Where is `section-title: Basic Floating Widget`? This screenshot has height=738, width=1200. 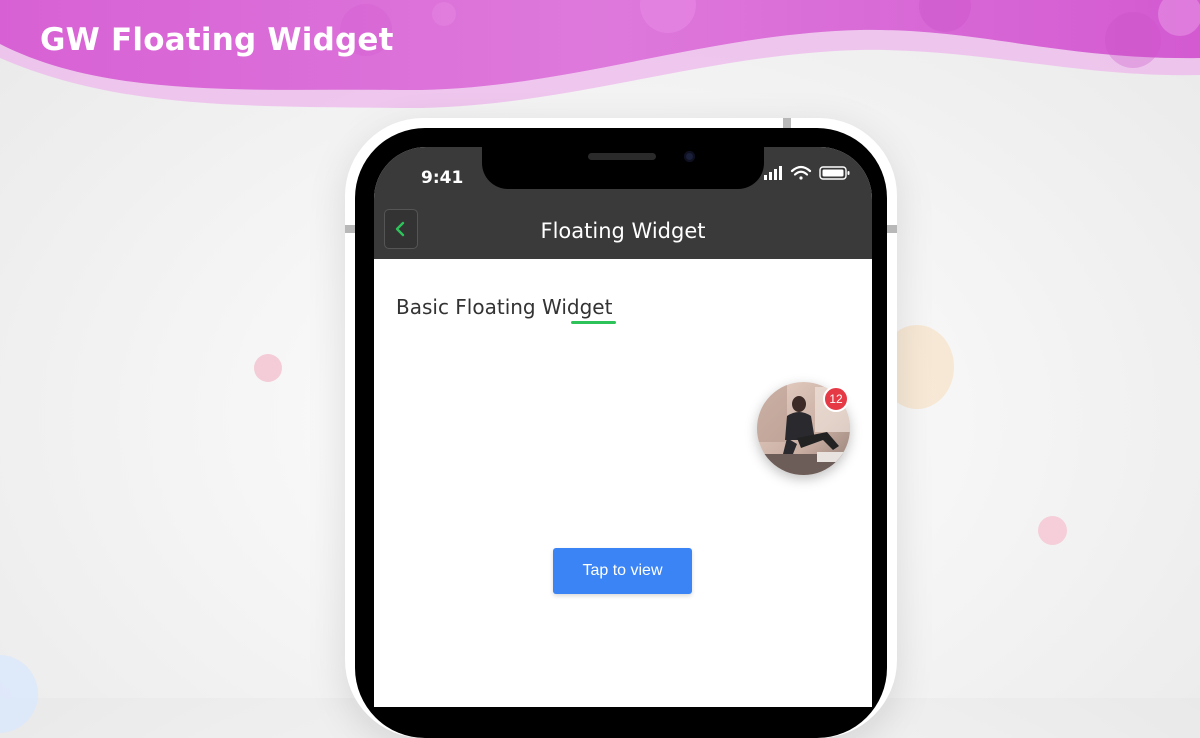
section-title: Basic Floating Widget is located at coordinates (504, 307).